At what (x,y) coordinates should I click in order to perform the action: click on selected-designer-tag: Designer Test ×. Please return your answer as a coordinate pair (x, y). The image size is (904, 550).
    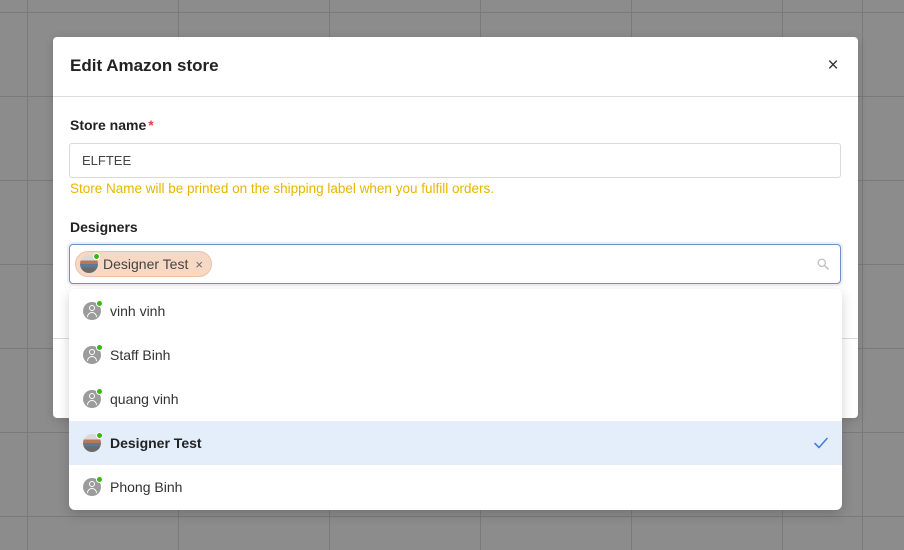
    Looking at the image, I should click on (143, 264).